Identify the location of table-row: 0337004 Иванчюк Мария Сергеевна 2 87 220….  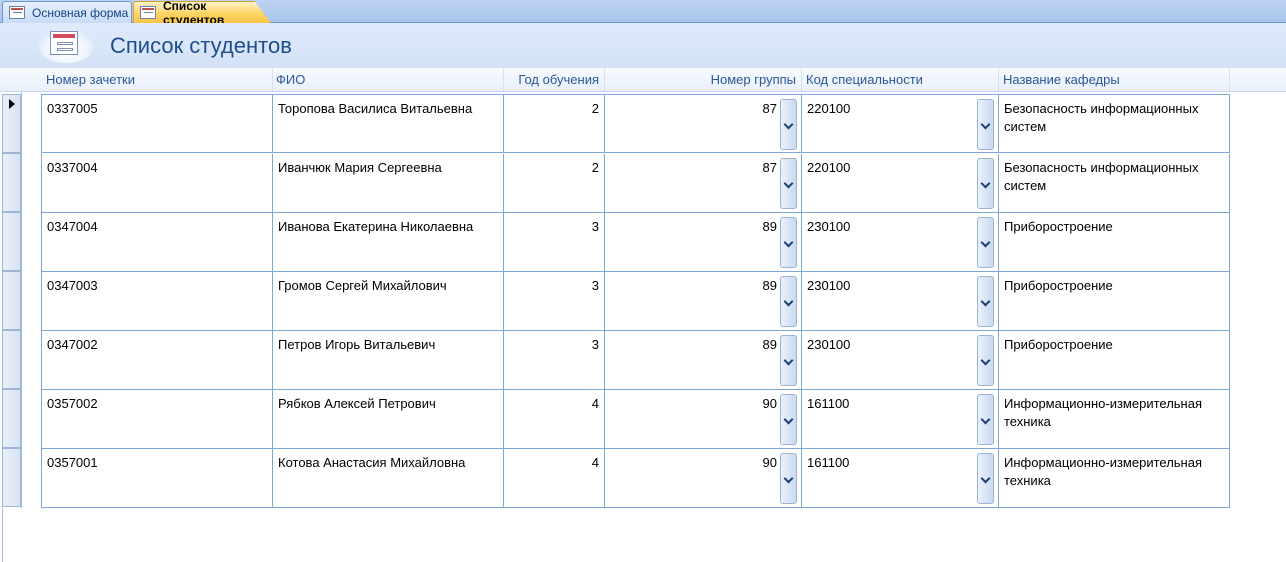
(635, 183).